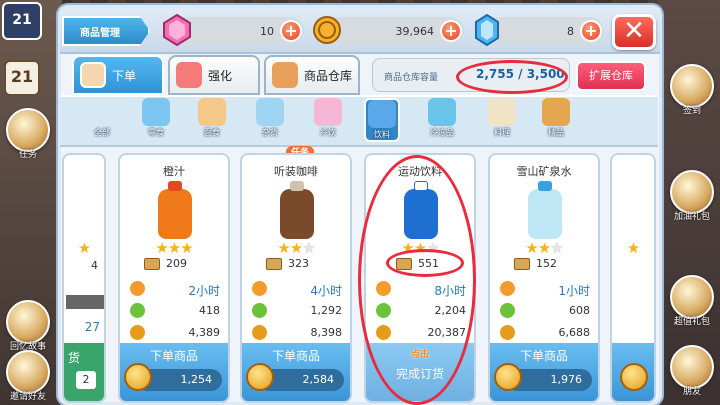  What do you see at coordinates (442, 112) in the screenshot?
I see `frozen-icon` at bounding box center [442, 112].